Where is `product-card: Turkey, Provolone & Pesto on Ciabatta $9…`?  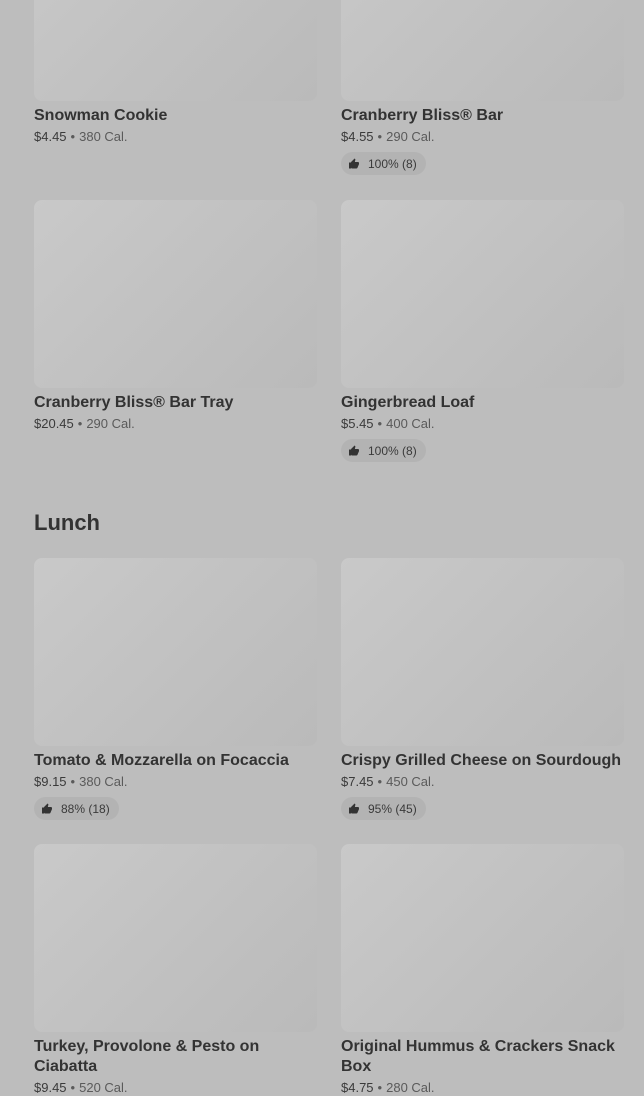 product-card: Turkey, Provolone & Pesto on Ciabatta $9… is located at coordinates (175, 970).